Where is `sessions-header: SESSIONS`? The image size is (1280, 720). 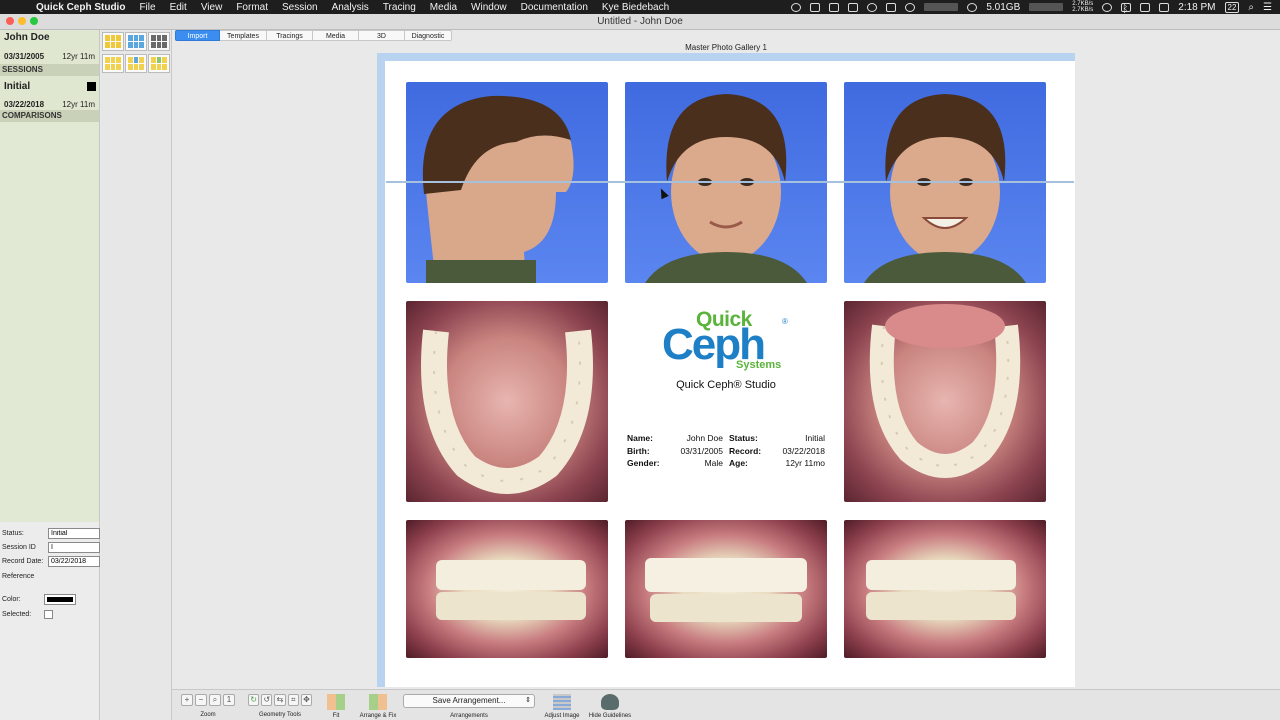
sessions-header: SESSIONS is located at coordinates (49, 70).